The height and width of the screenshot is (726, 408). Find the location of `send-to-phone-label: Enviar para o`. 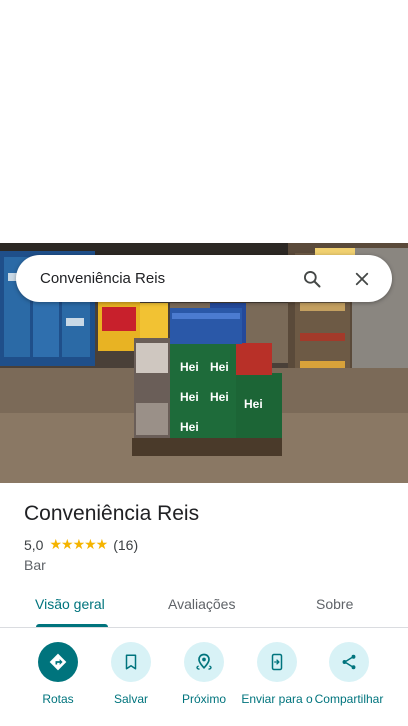

send-to-phone-label: Enviar para o is located at coordinates (277, 699).